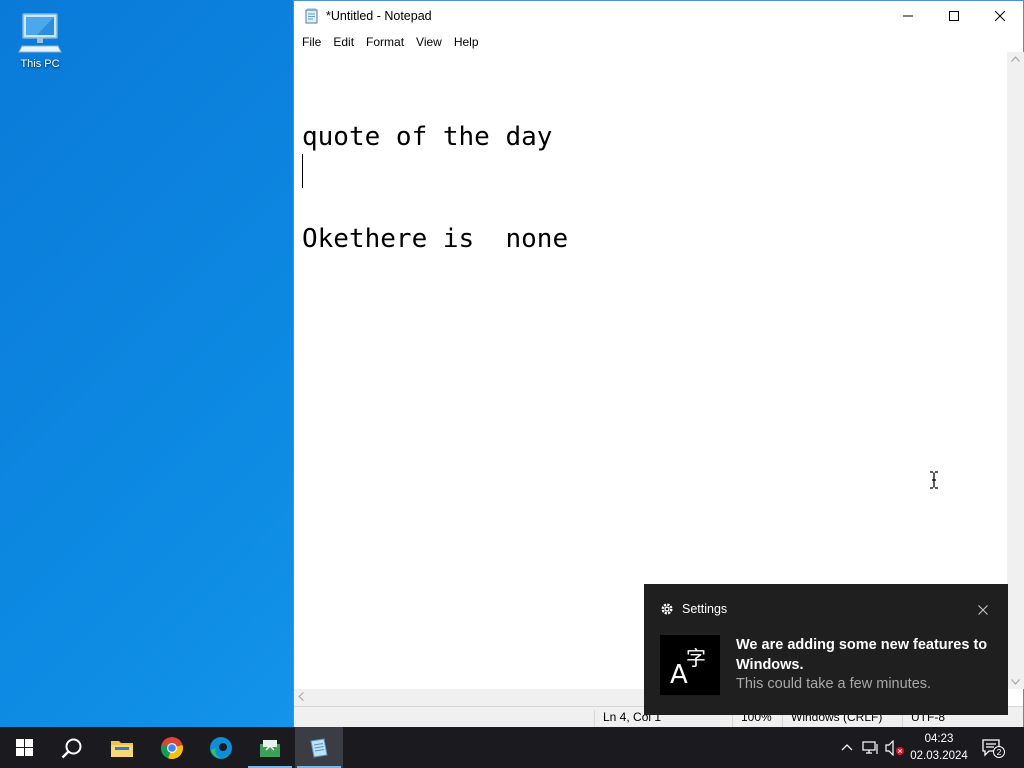  I want to click on taskbar-notepad, so click(319, 747).